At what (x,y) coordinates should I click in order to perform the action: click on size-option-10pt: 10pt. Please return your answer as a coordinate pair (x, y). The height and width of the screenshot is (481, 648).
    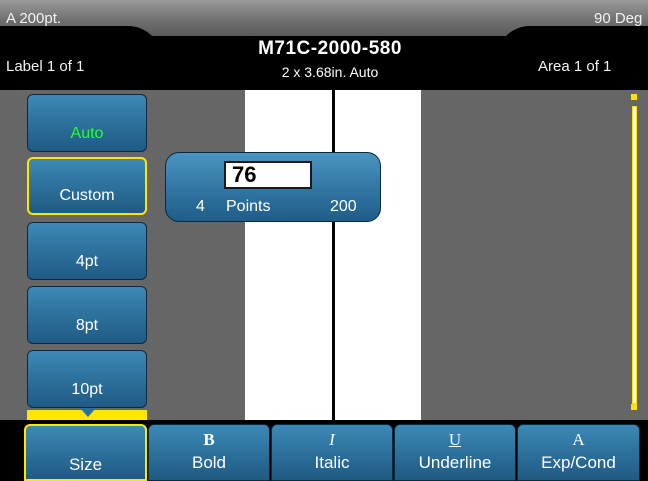
    Looking at the image, I should click on (87, 379).